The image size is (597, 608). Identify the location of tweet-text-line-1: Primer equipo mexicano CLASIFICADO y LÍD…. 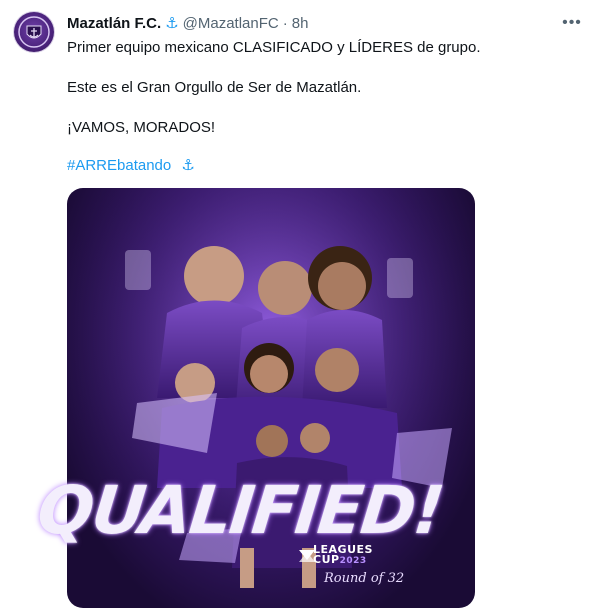
(274, 47).